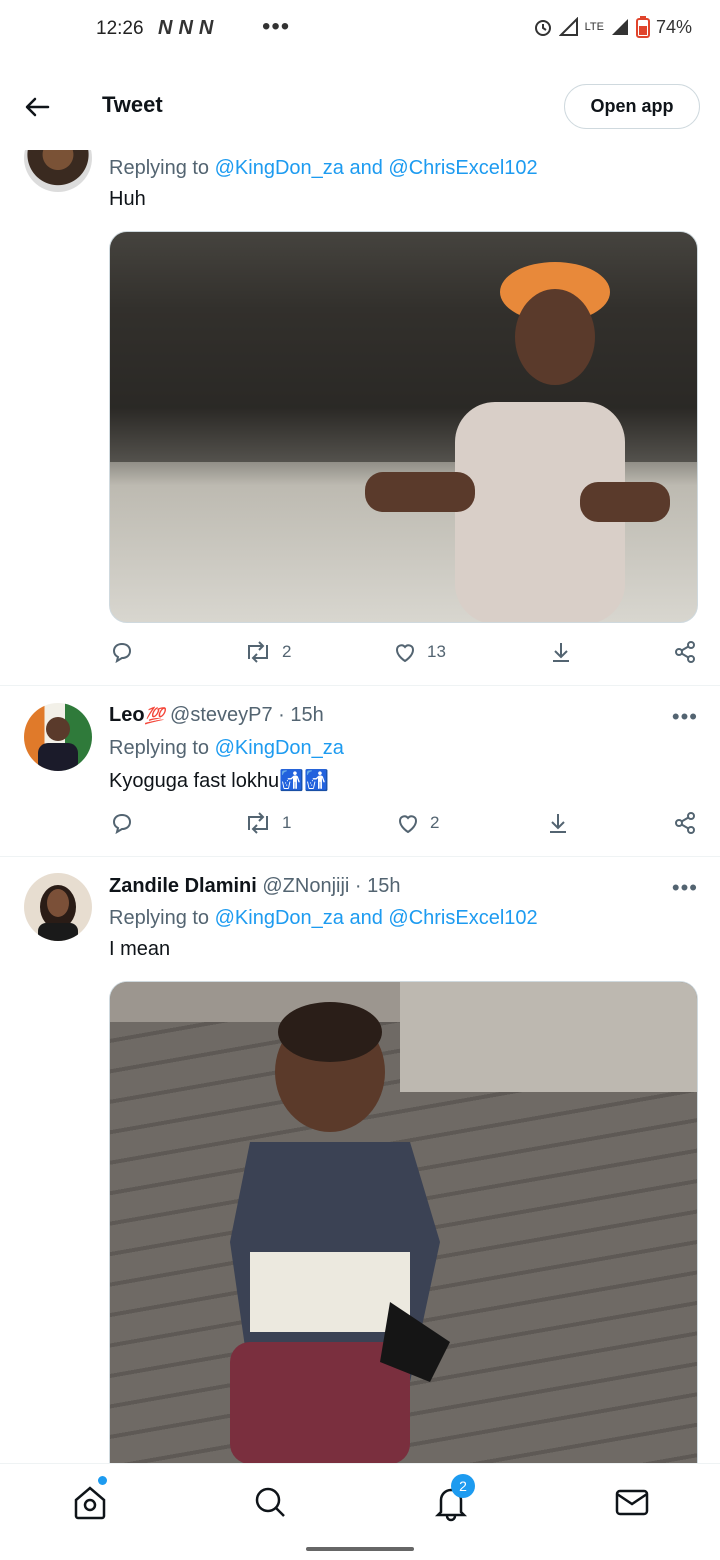 Image resolution: width=720 pixels, height=1560 pixels. Describe the element at coordinates (436, 651) in the screenshot. I see `like-count: 13` at that location.